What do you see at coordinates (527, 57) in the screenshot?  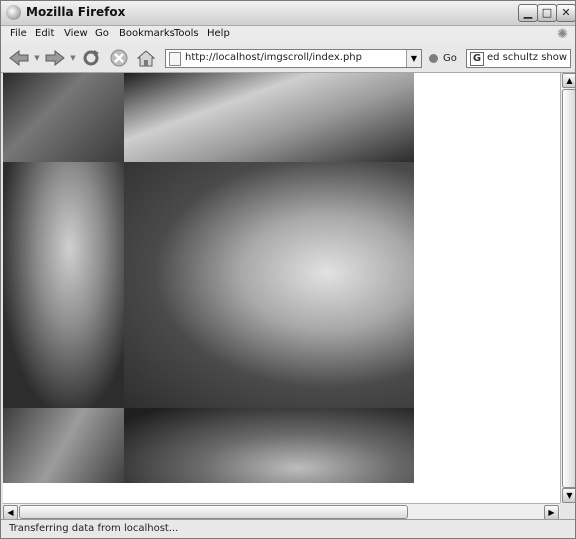 I see `search-input: ed schultz show` at bounding box center [527, 57].